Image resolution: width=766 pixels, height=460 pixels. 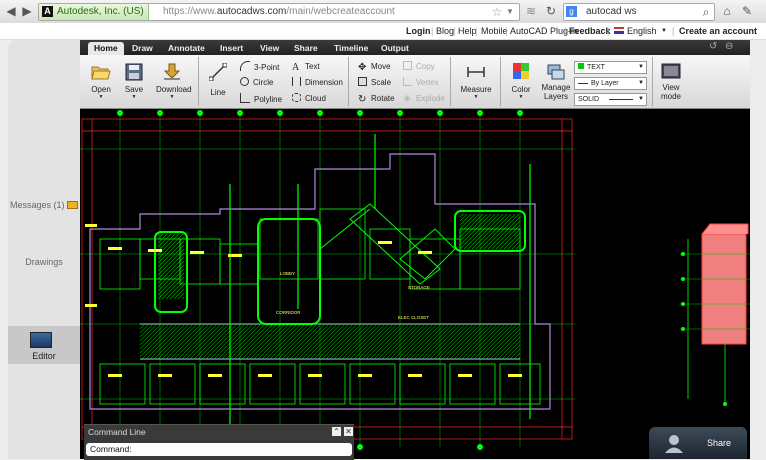 What do you see at coordinates (610, 67) in the screenshot?
I see `layer-dropdown: TEXT ▼` at bounding box center [610, 67].